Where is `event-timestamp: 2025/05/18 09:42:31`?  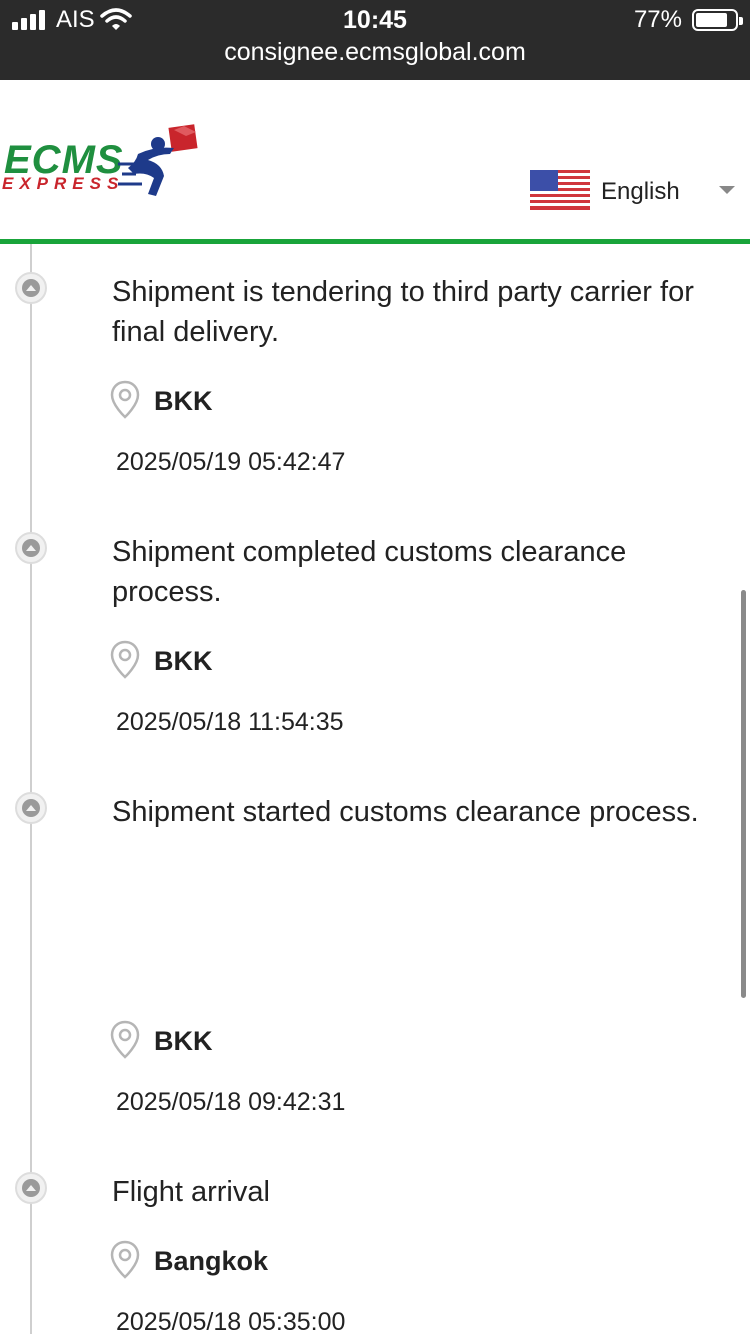
event-timestamp: 2025/05/18 09:42:31 is located at coordinates (231, 1102).